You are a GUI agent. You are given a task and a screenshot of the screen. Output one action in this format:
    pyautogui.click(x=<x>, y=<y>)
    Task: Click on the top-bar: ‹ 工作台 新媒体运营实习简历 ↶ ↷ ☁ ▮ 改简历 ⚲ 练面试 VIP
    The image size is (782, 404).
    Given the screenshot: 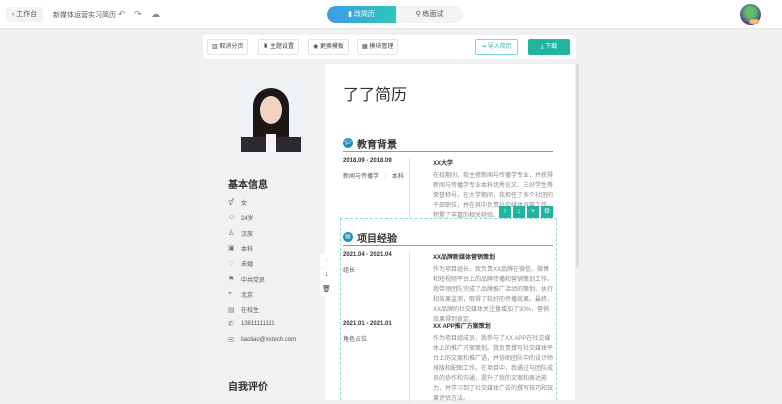 What is the action you would take?
    pyautogui.click(x=391, y=14)
    